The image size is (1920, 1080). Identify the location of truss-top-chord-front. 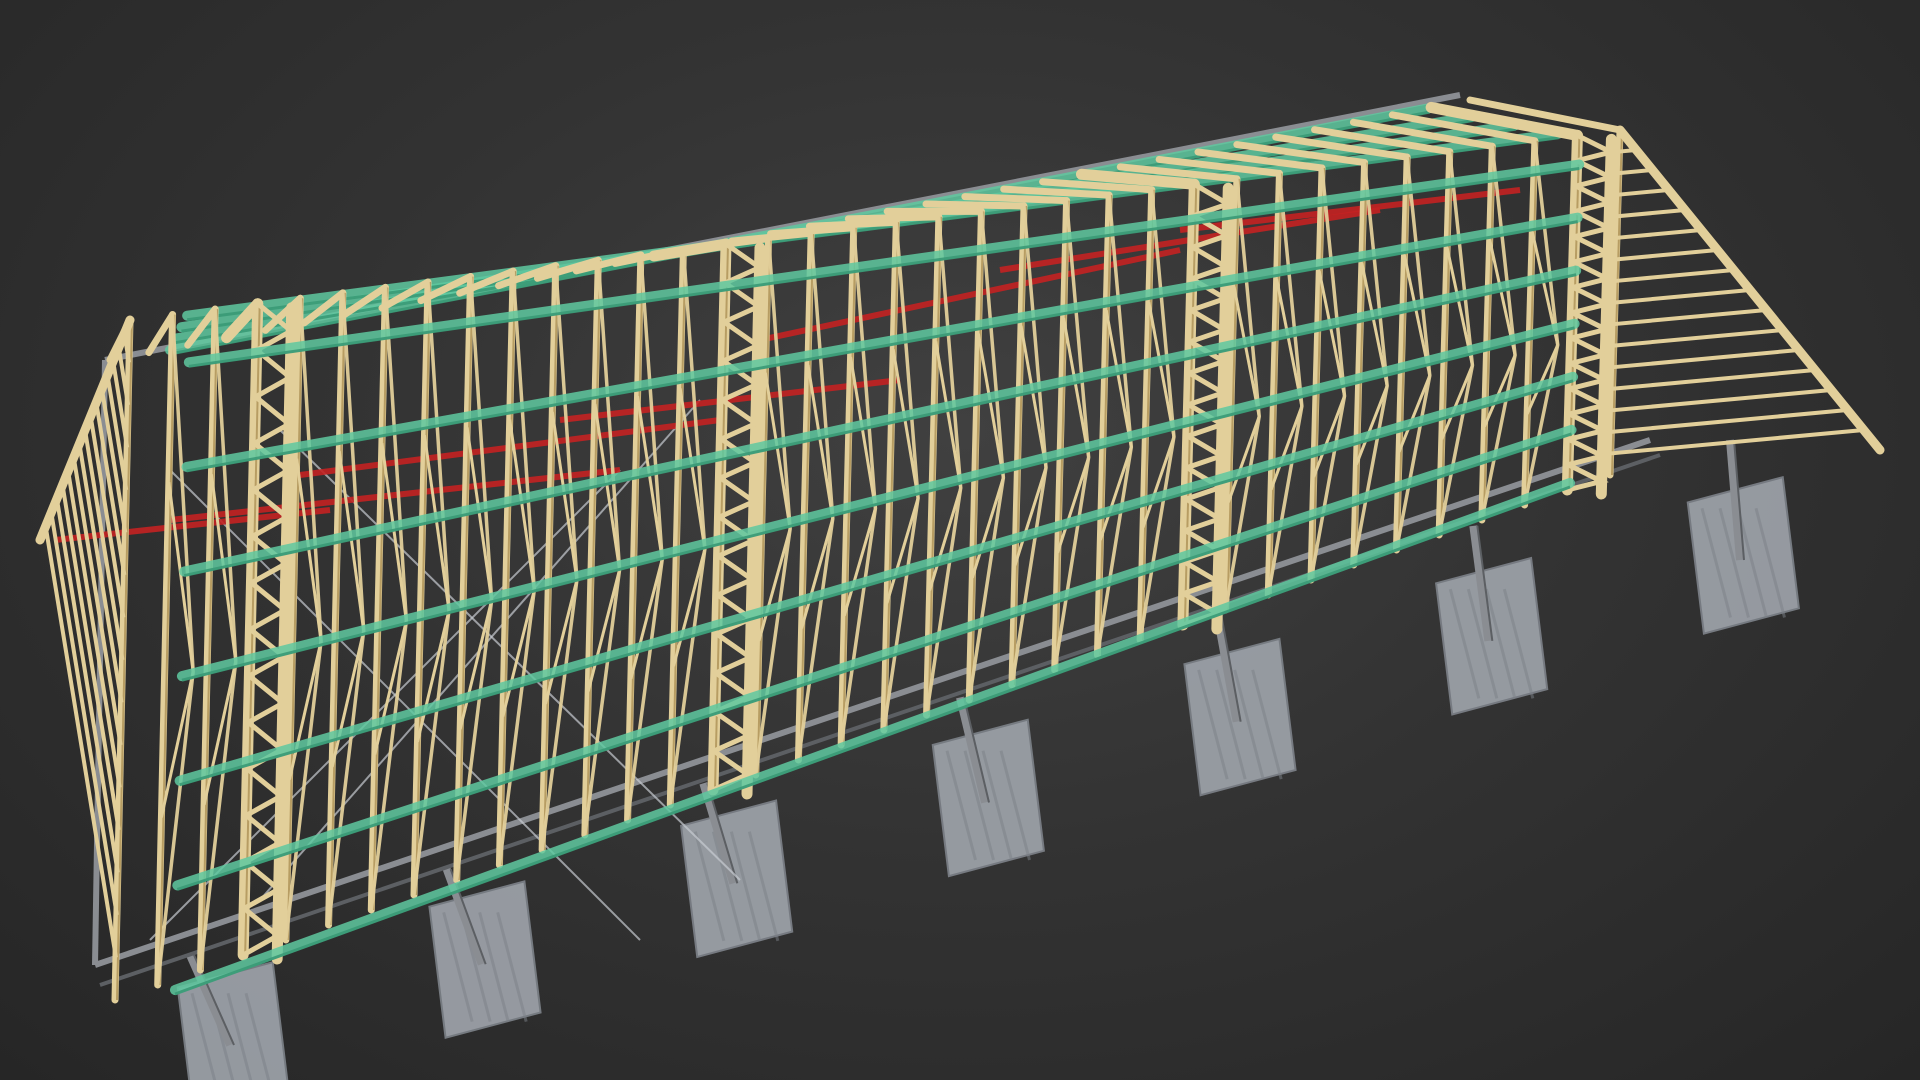
(1530, 323).